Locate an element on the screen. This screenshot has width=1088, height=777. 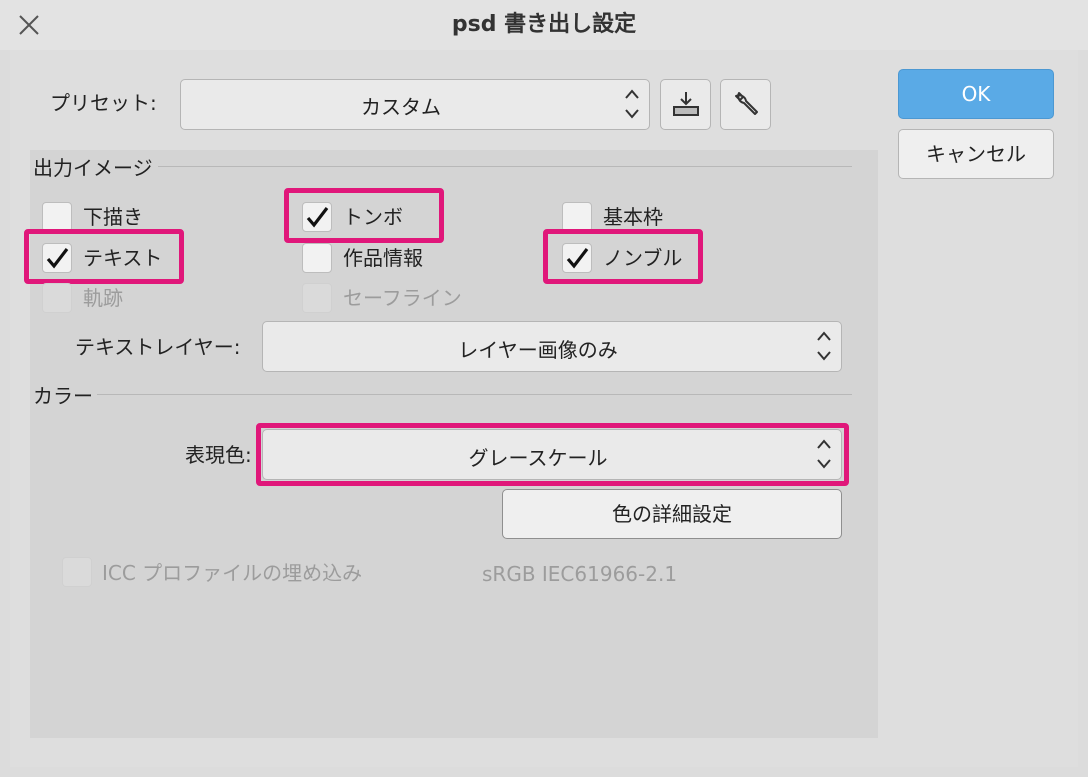
checkbox-embed-icc is located at coordinates (77, 572).